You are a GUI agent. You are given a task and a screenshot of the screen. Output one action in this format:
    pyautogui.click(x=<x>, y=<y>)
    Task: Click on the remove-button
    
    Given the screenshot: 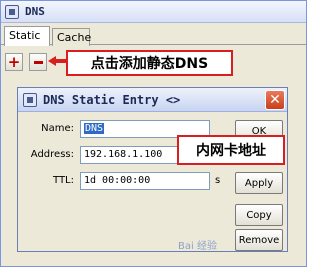 What is the action you would take?
    pyautogui.click(x=38, y=62)
    